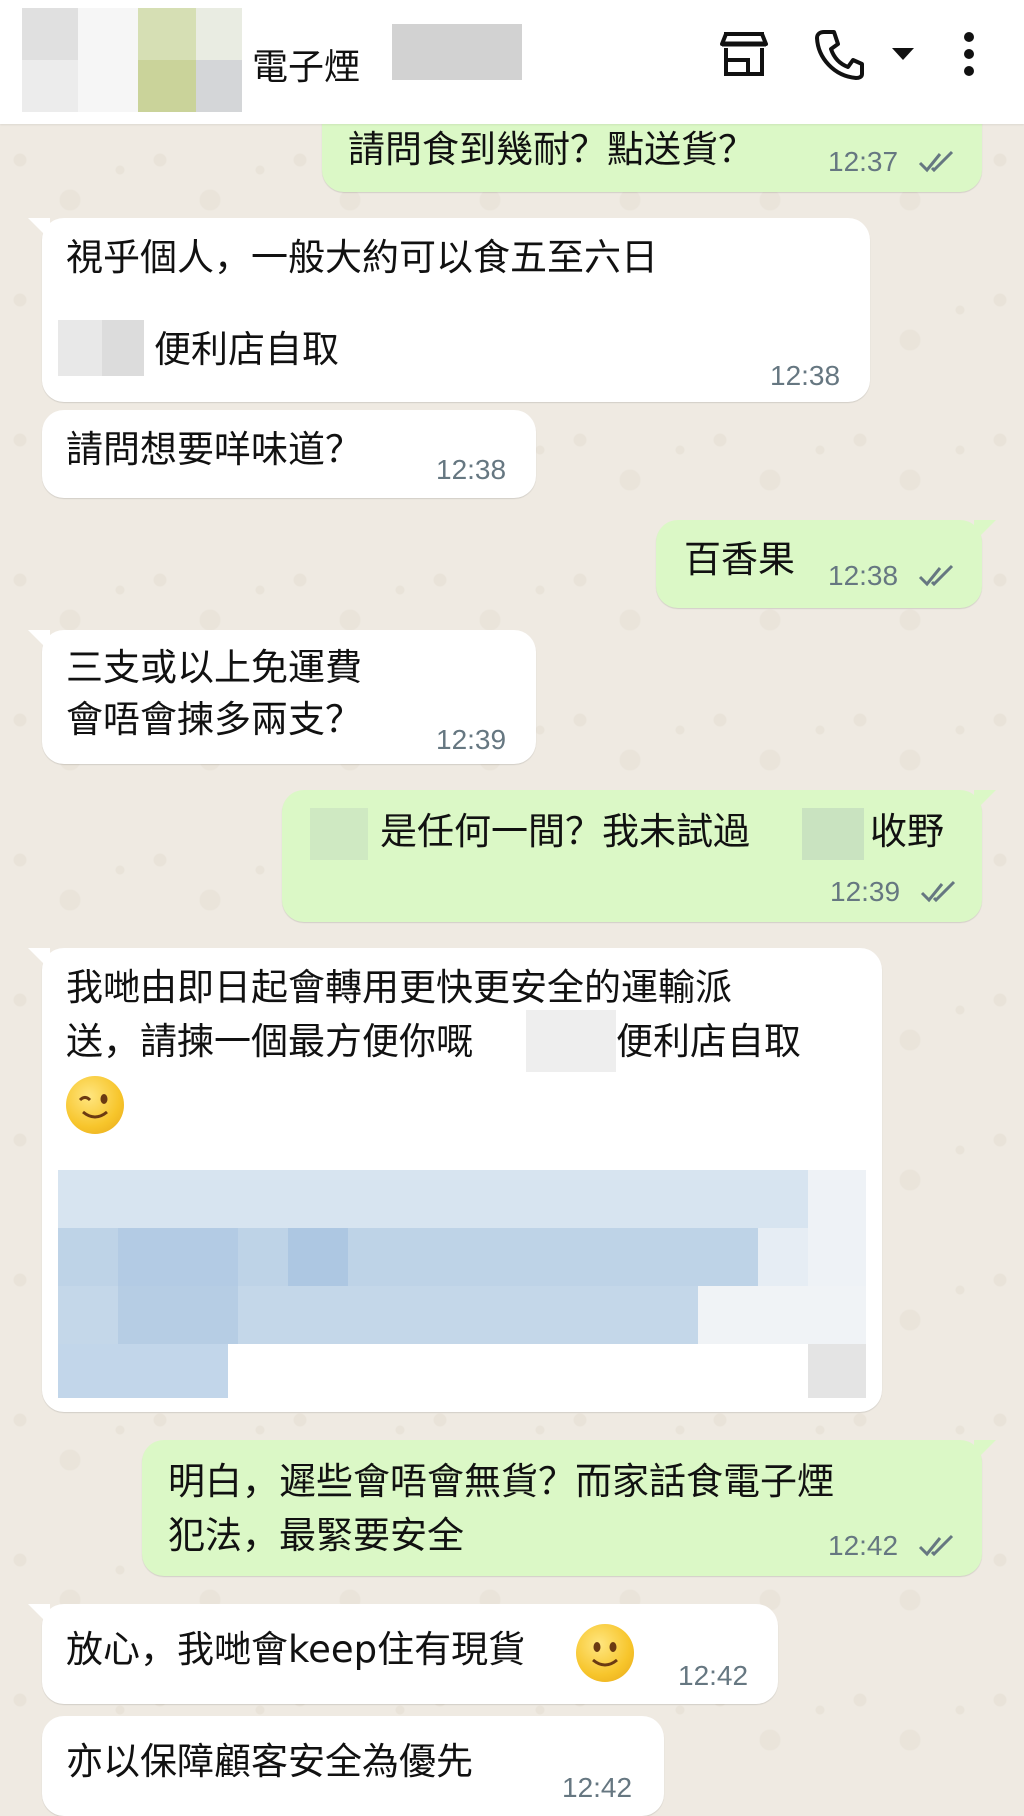 The image size is (1024, 1816). What do you see at coordinates (214, 719) in the screenshot?
I see `message-text-line2: 會唔會揀多兩支？` at bounding box center [214, 719].